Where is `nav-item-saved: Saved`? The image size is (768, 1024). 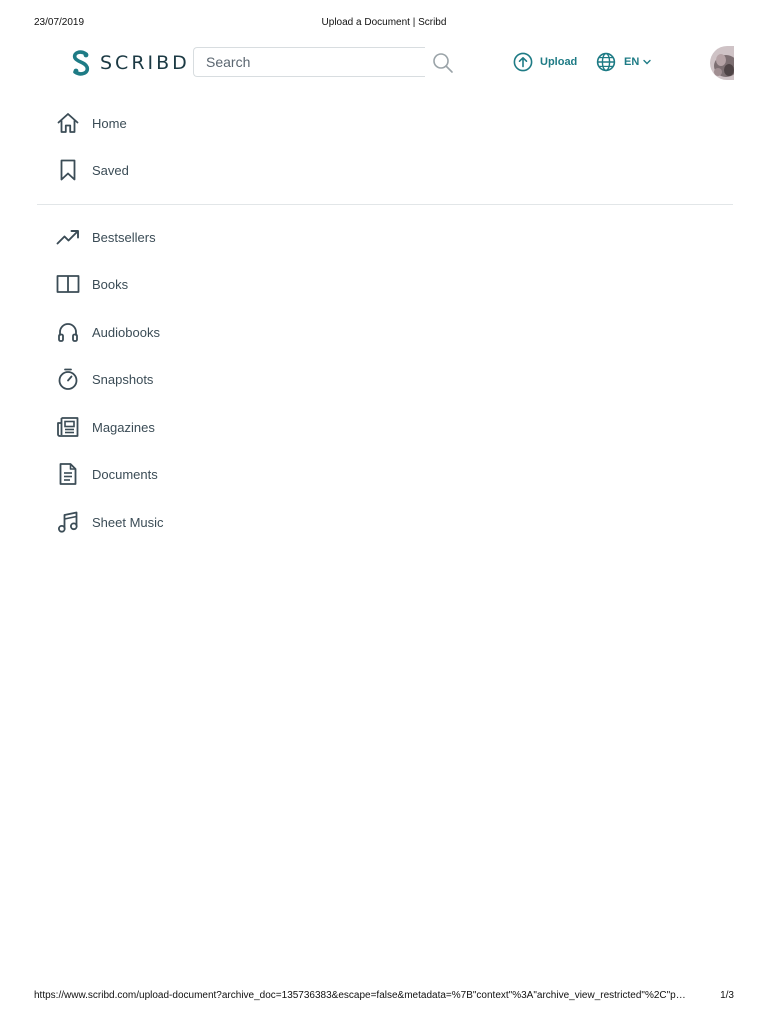
nav-item-saved: Saved is located at coordinates (92, 170).